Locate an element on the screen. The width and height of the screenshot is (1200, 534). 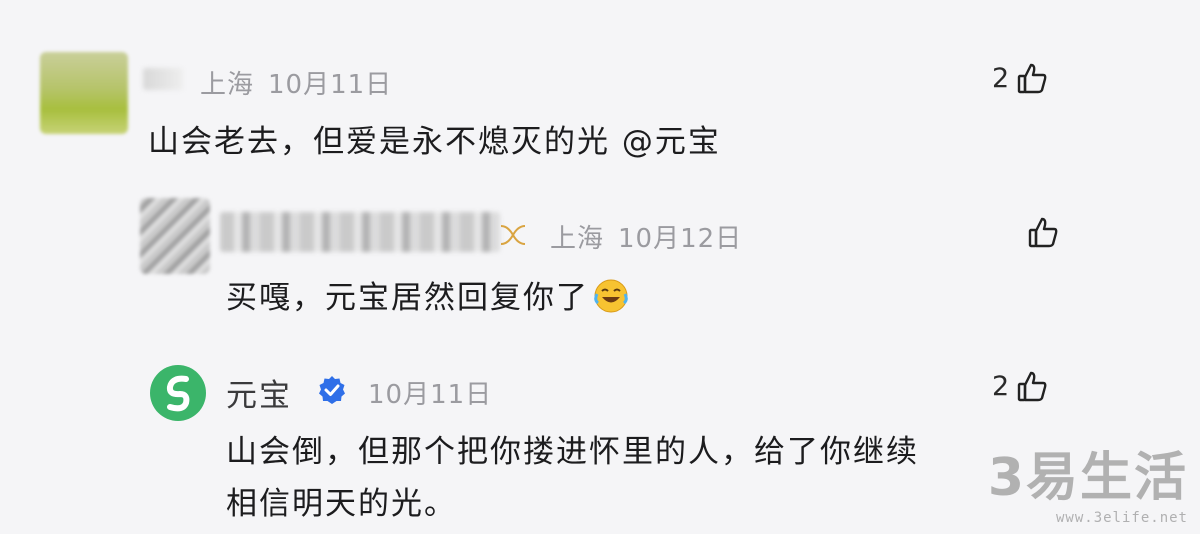
official-username: 元宝 is located at coordinates (259, 392).